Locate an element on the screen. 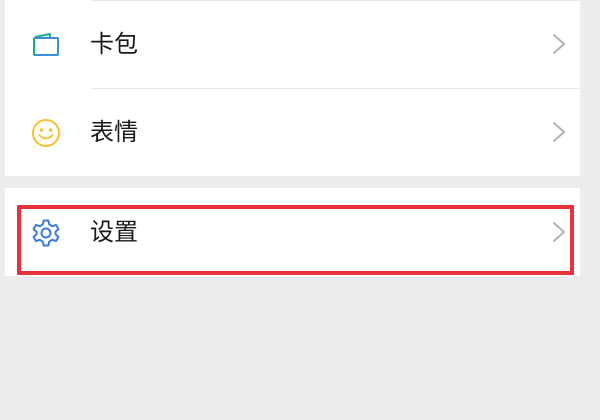  menu-item-label: 卡包 is located at coordinates (114, 44).